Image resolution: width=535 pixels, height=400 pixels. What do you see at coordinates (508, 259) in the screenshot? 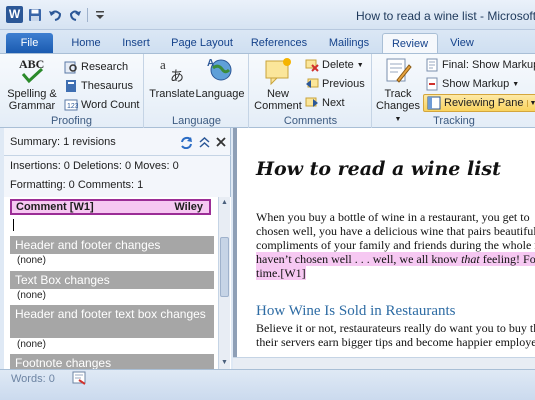
I see `paragraph-line-4-c: feeling! Fortu` at bounding box center [508, 259].